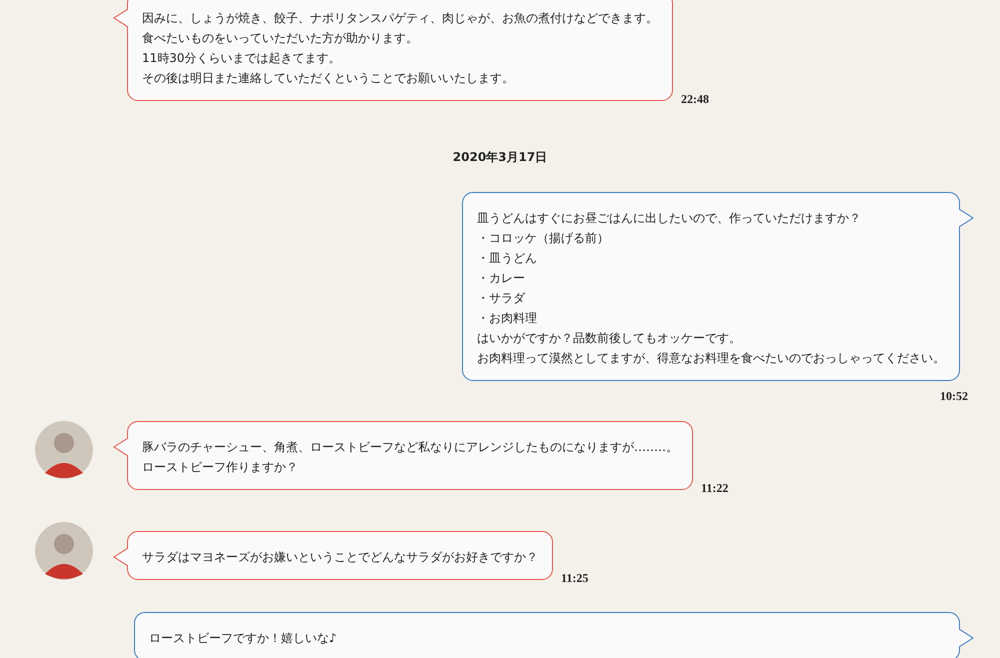  I want to click on date-separator: 2020年3月17日, so click(500, 157).